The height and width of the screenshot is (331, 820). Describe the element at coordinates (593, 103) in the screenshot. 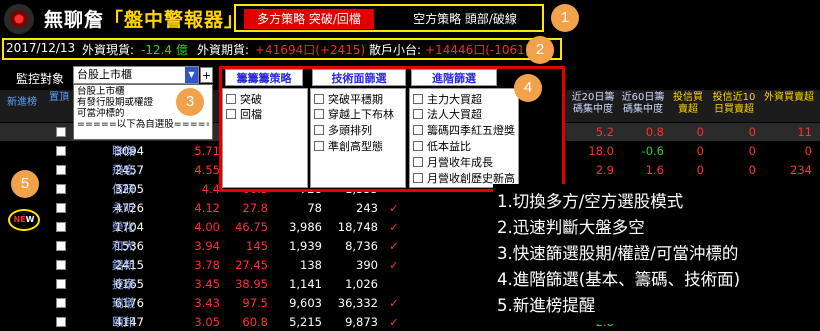

I see `header-chip-20d: 近20日籌碼集中度` at that location.